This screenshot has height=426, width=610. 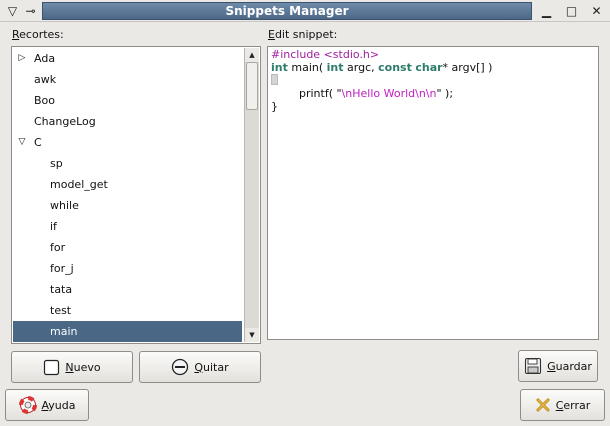 What do you see at coordinates (127, 247) in the screenshot?
I see `tree-item-for: for` at bounding box center [127, 247].